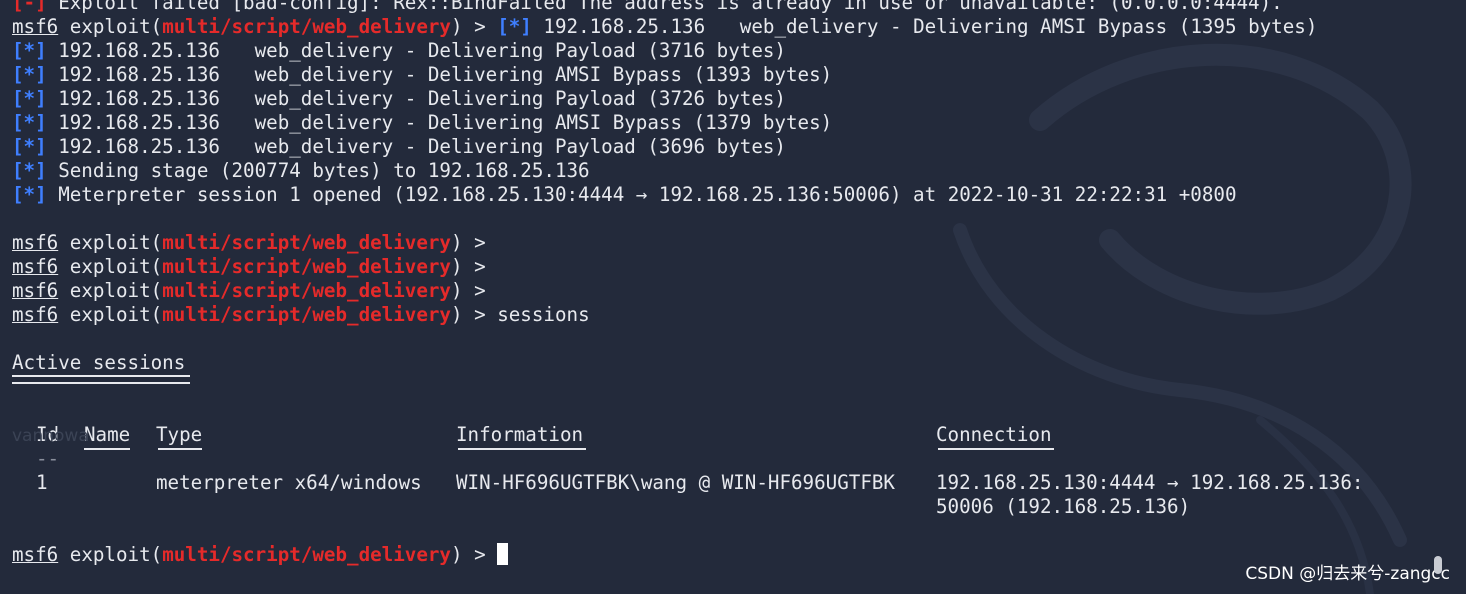 The width and height of the screenshot is (1466, 594). What do you see at coordinates (101, 379) in the screenshot?
I see `heading-double-underline` at bounding box center [101, 379].